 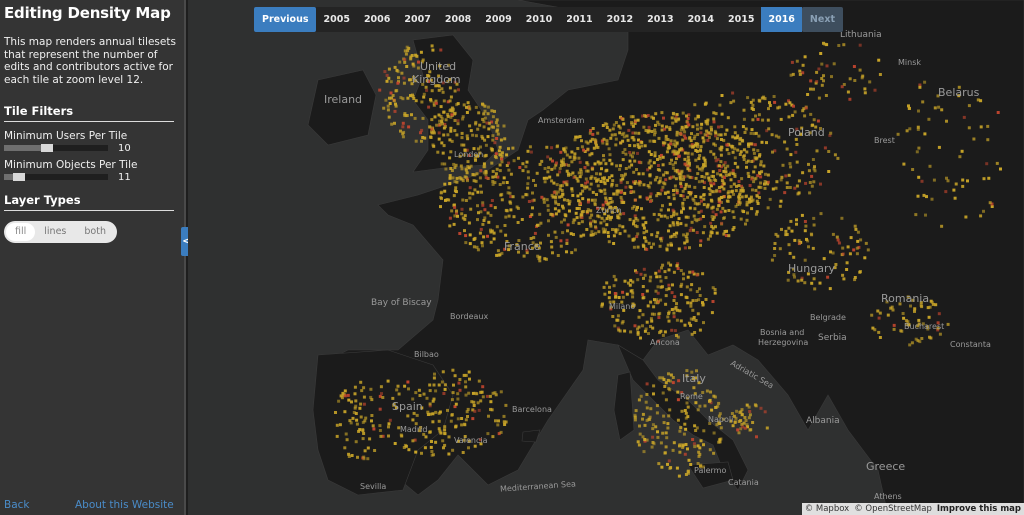 I want to click on layer-option-both: both, so click(x=95, y=232).